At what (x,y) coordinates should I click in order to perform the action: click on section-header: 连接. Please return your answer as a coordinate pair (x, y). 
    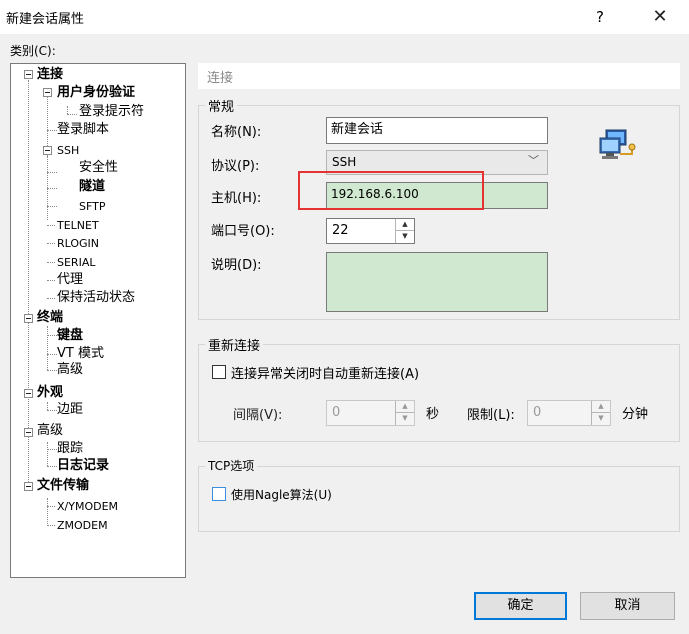
    Looking at the image, I should click on (439, 76).